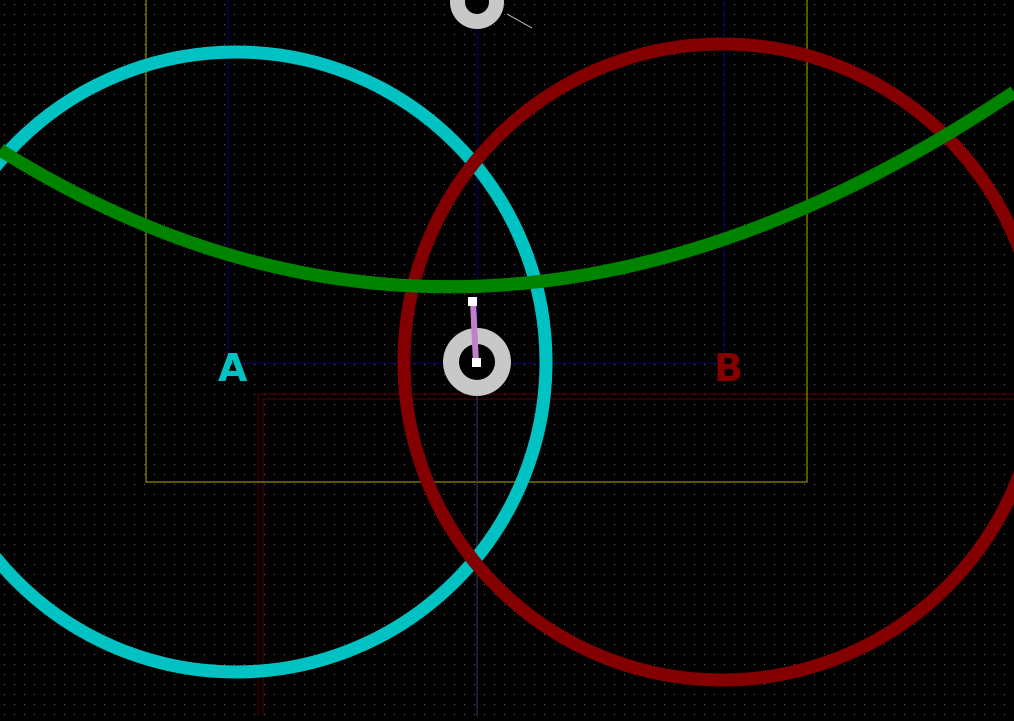  What do you see at coordinates (728, 368) in the screenshot?
I see `label-b: B` at bounding box center [728, 368].